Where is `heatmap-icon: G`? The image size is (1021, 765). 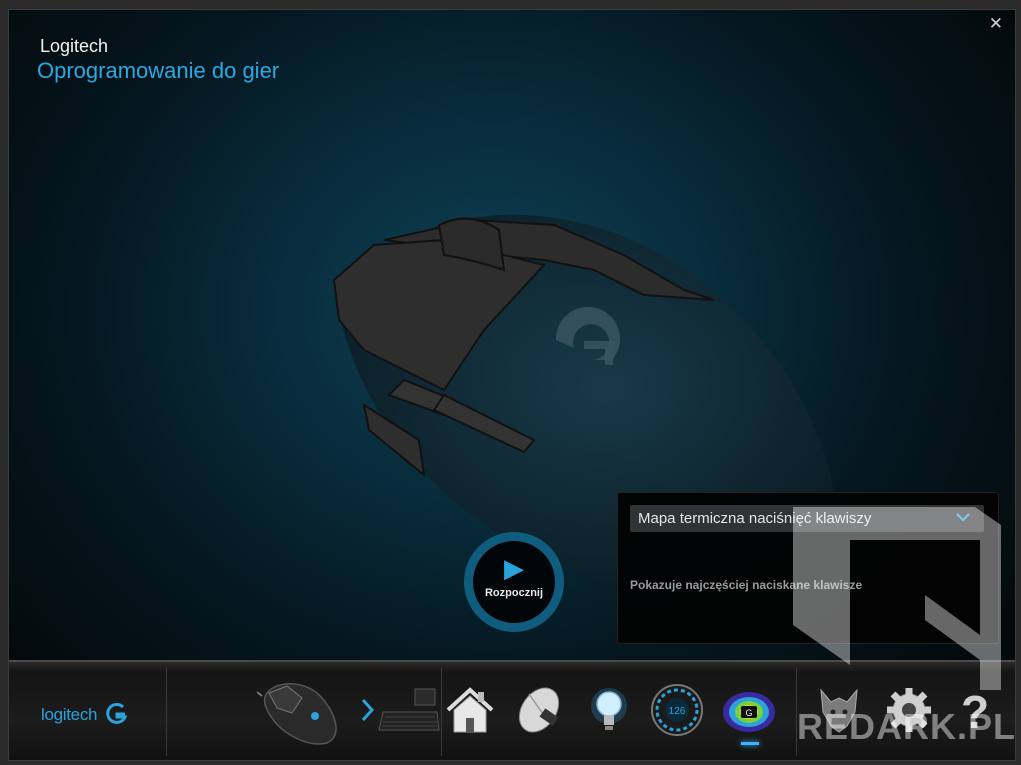
heatmap-icon: G is located at coordinates (749, 710).